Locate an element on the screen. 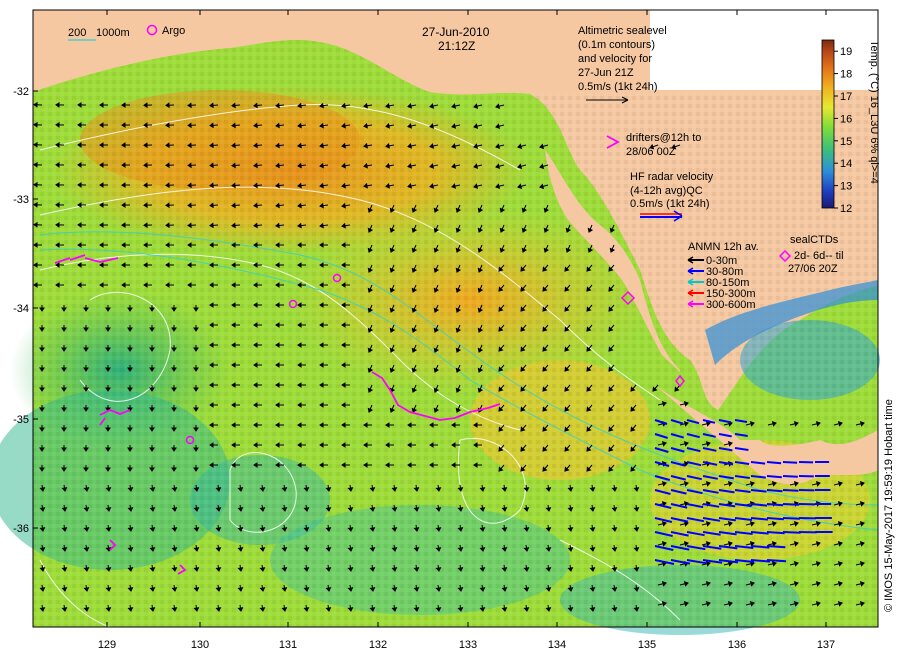 The width and height of the screenshot is (900, 660). x-tick-label: 132 is located at coordinates (378, 645).